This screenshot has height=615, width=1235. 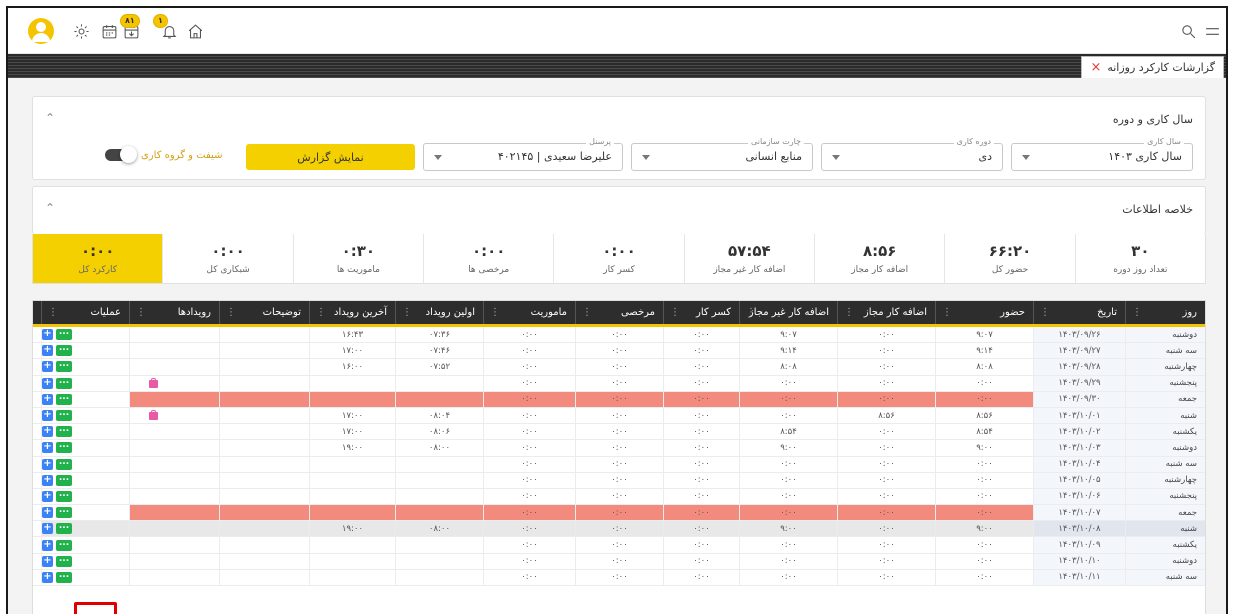 I want to click on column-header: توضیحات ⋮, so click(x=264, y=312).